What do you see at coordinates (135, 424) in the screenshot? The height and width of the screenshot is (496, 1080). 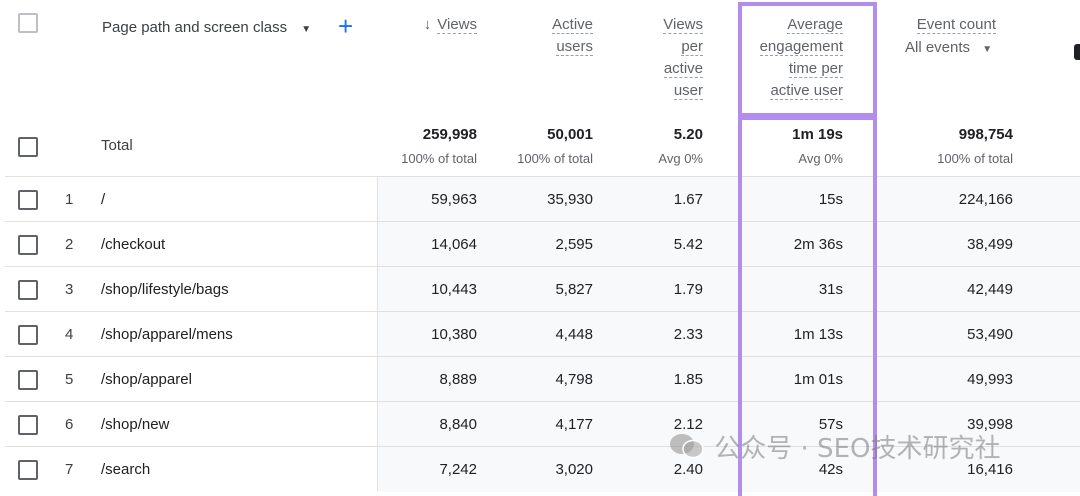 I see `row-page-path: /shop/new` at bounding box center [135, 424].